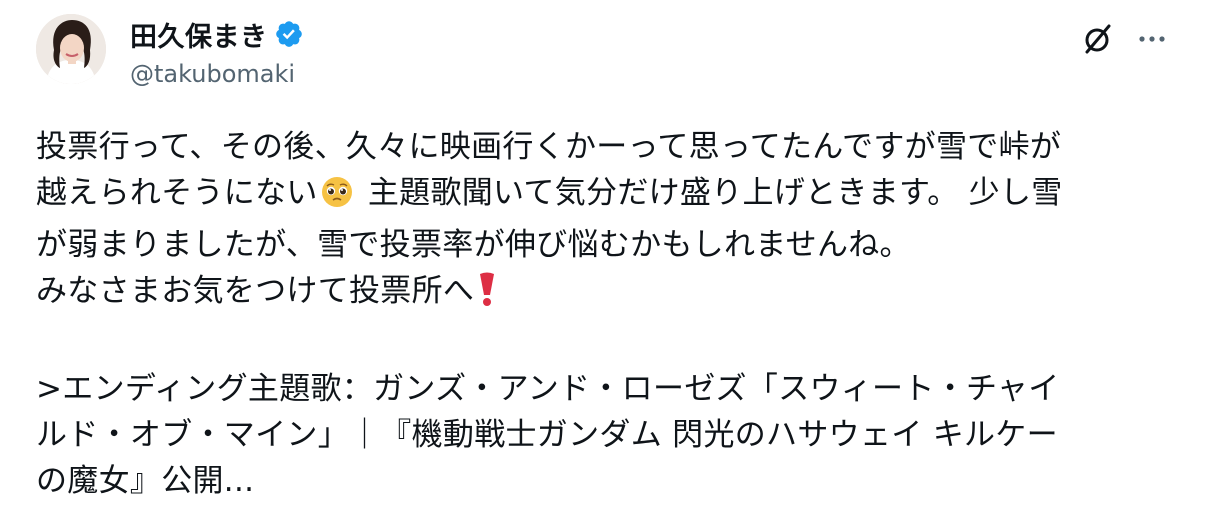 This screenshot has height=526, width=1229. Describe the element at coordinates (1152, 39) in the screenshot. I see `more-icon` at that location.